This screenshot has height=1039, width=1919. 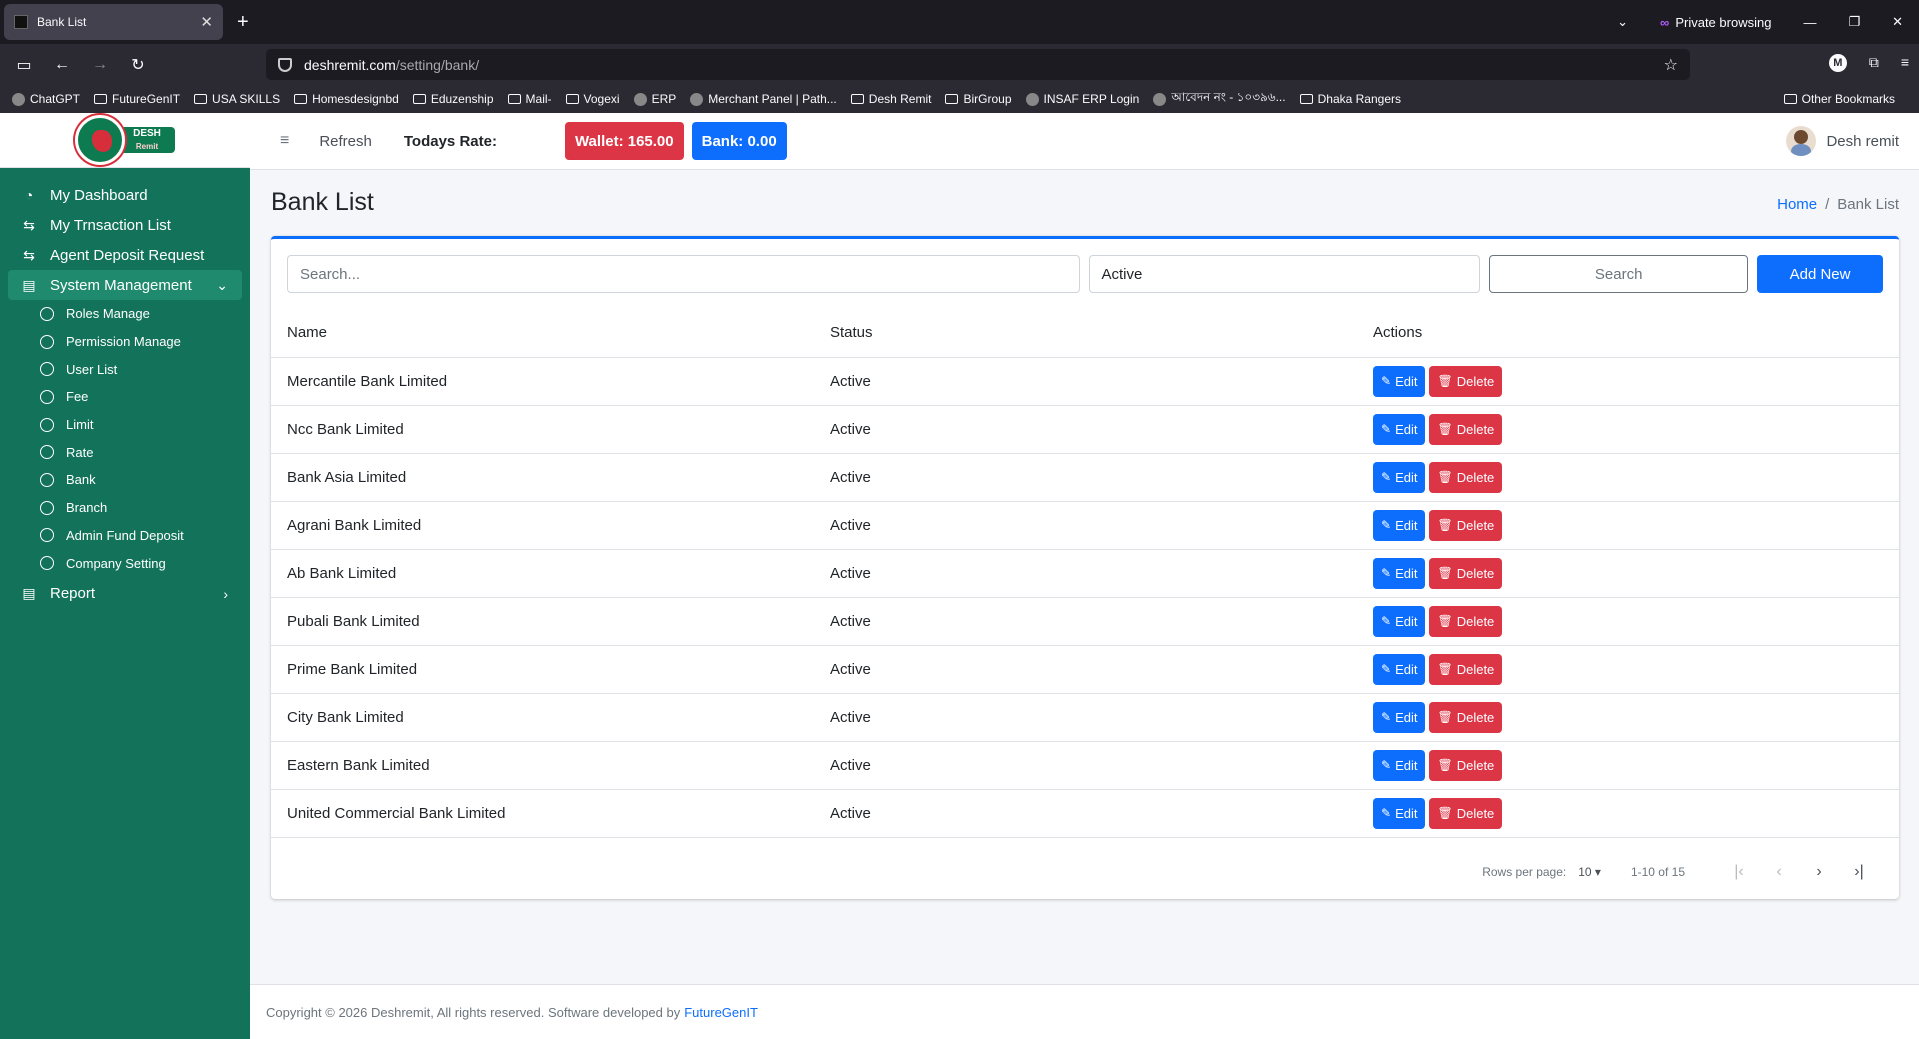 I want to click on sidebar-item-system-management: ▤ System Management ⌄, so click(x=125, y=285).